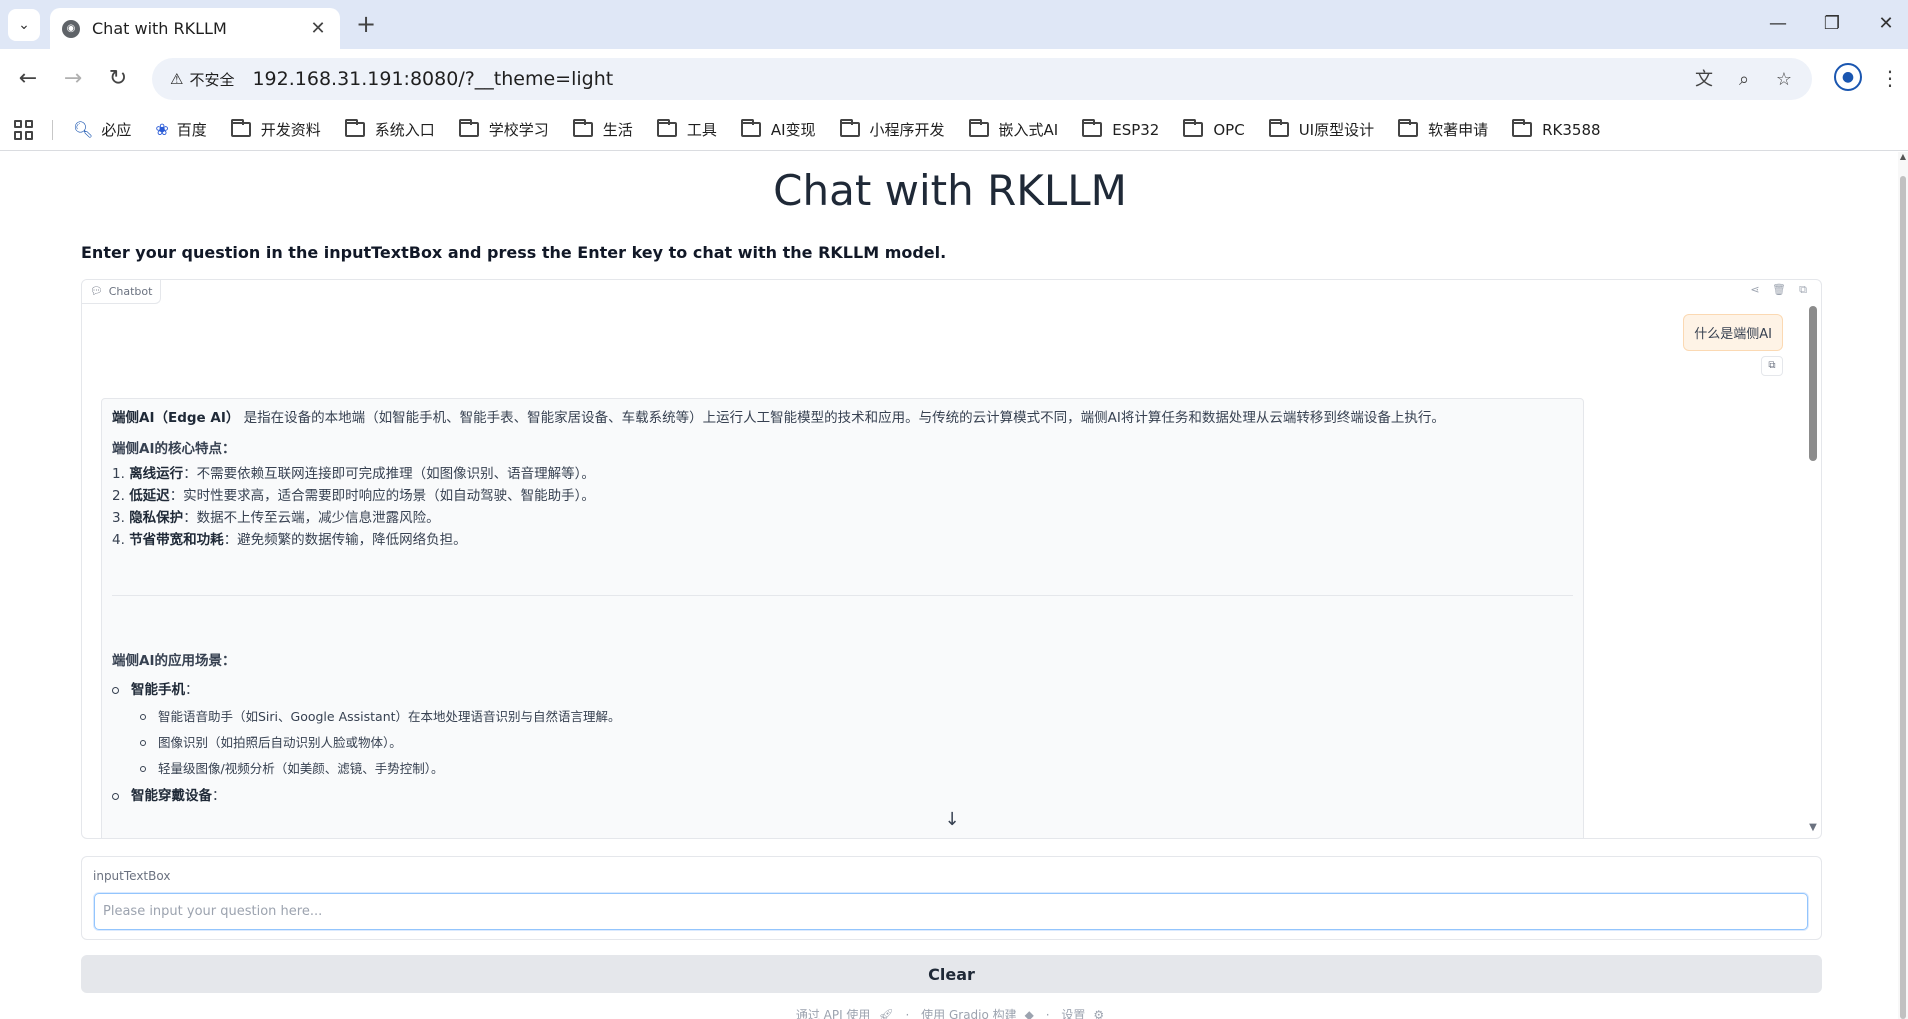 The image size is (1908, 1019). What do you see at coordinates (83, 129) in the screenshot?
I see `search-icon: 🔍︎` at bounding box center [83, 129].